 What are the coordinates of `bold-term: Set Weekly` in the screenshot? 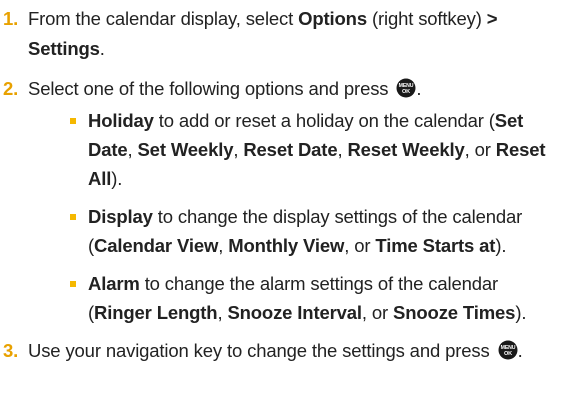 It's located at (185, 149).